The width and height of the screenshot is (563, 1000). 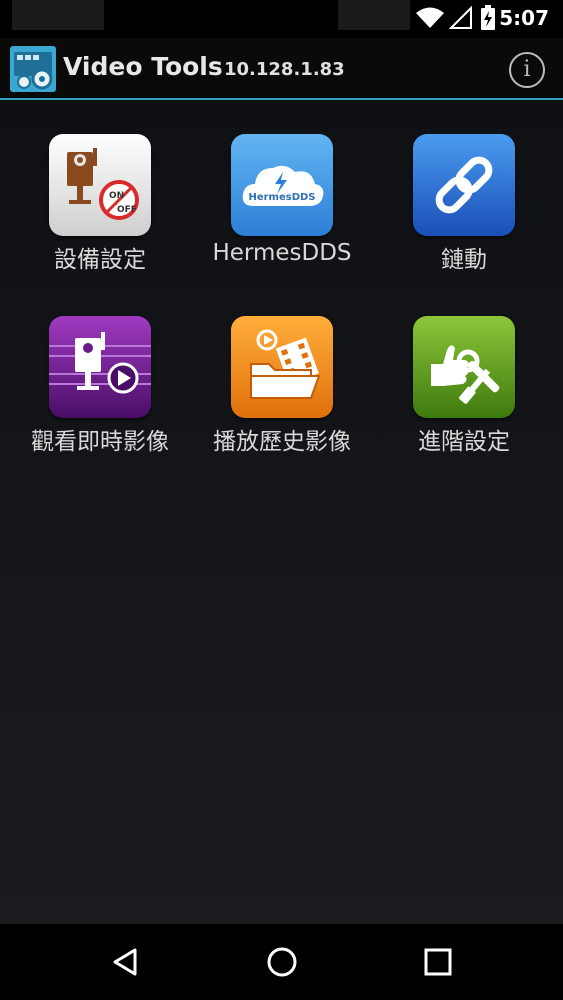 I want to click on advanced-settings-tools-icon, so click(x=464, y=367).